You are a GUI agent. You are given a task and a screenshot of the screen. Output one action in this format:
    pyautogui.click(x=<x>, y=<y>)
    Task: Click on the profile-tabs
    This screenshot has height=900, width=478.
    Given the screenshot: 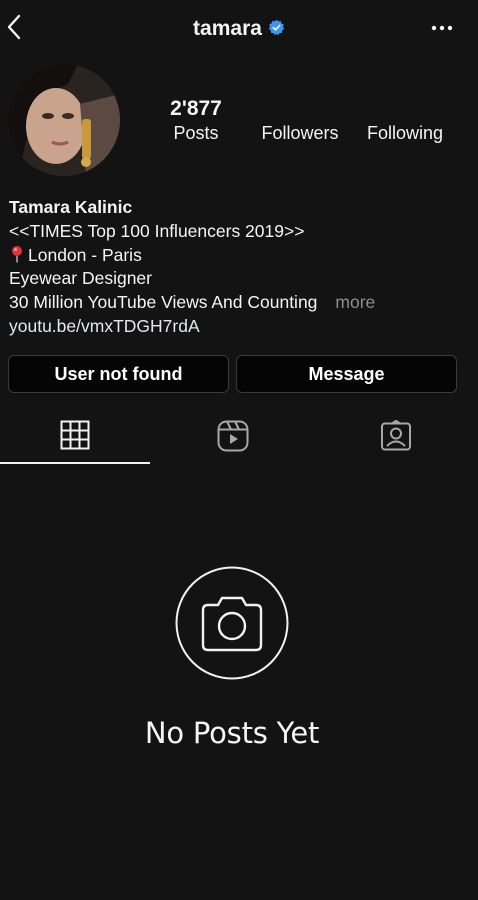 What is the action you would take?
    pyautogui.click(x=239, y=437)
    